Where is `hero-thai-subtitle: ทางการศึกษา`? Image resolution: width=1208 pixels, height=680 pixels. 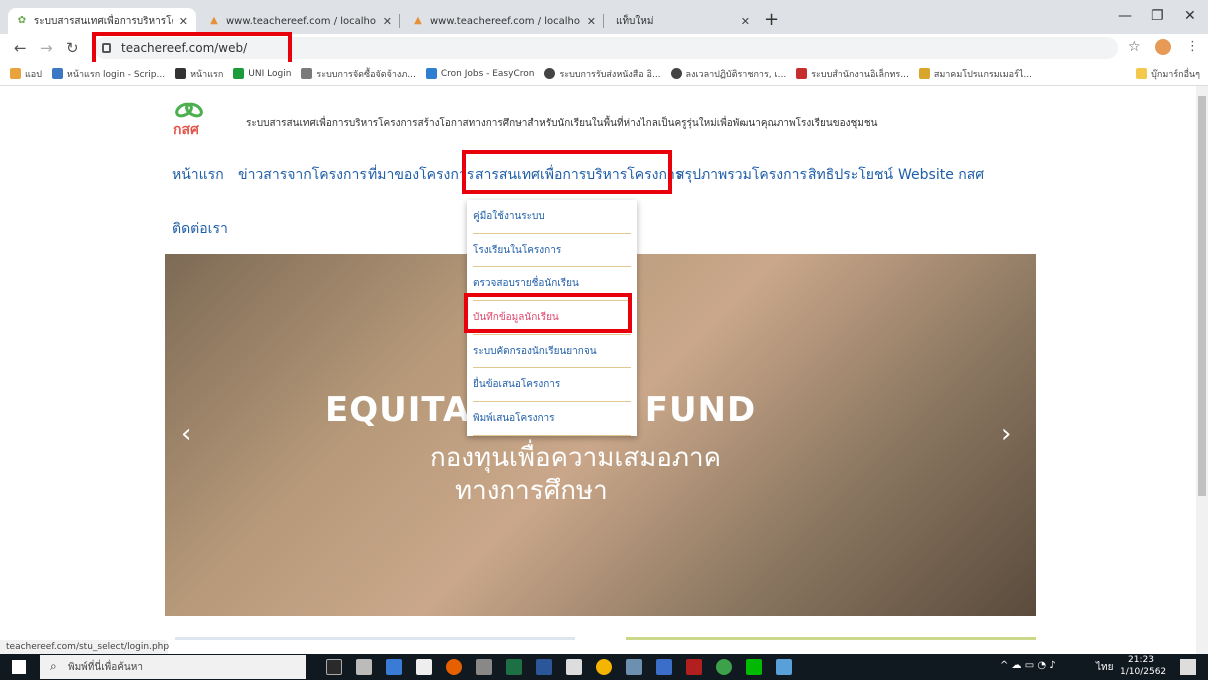
hero-thai-subtitle: ทางการศึกษา is located at coordinates (531, 491).